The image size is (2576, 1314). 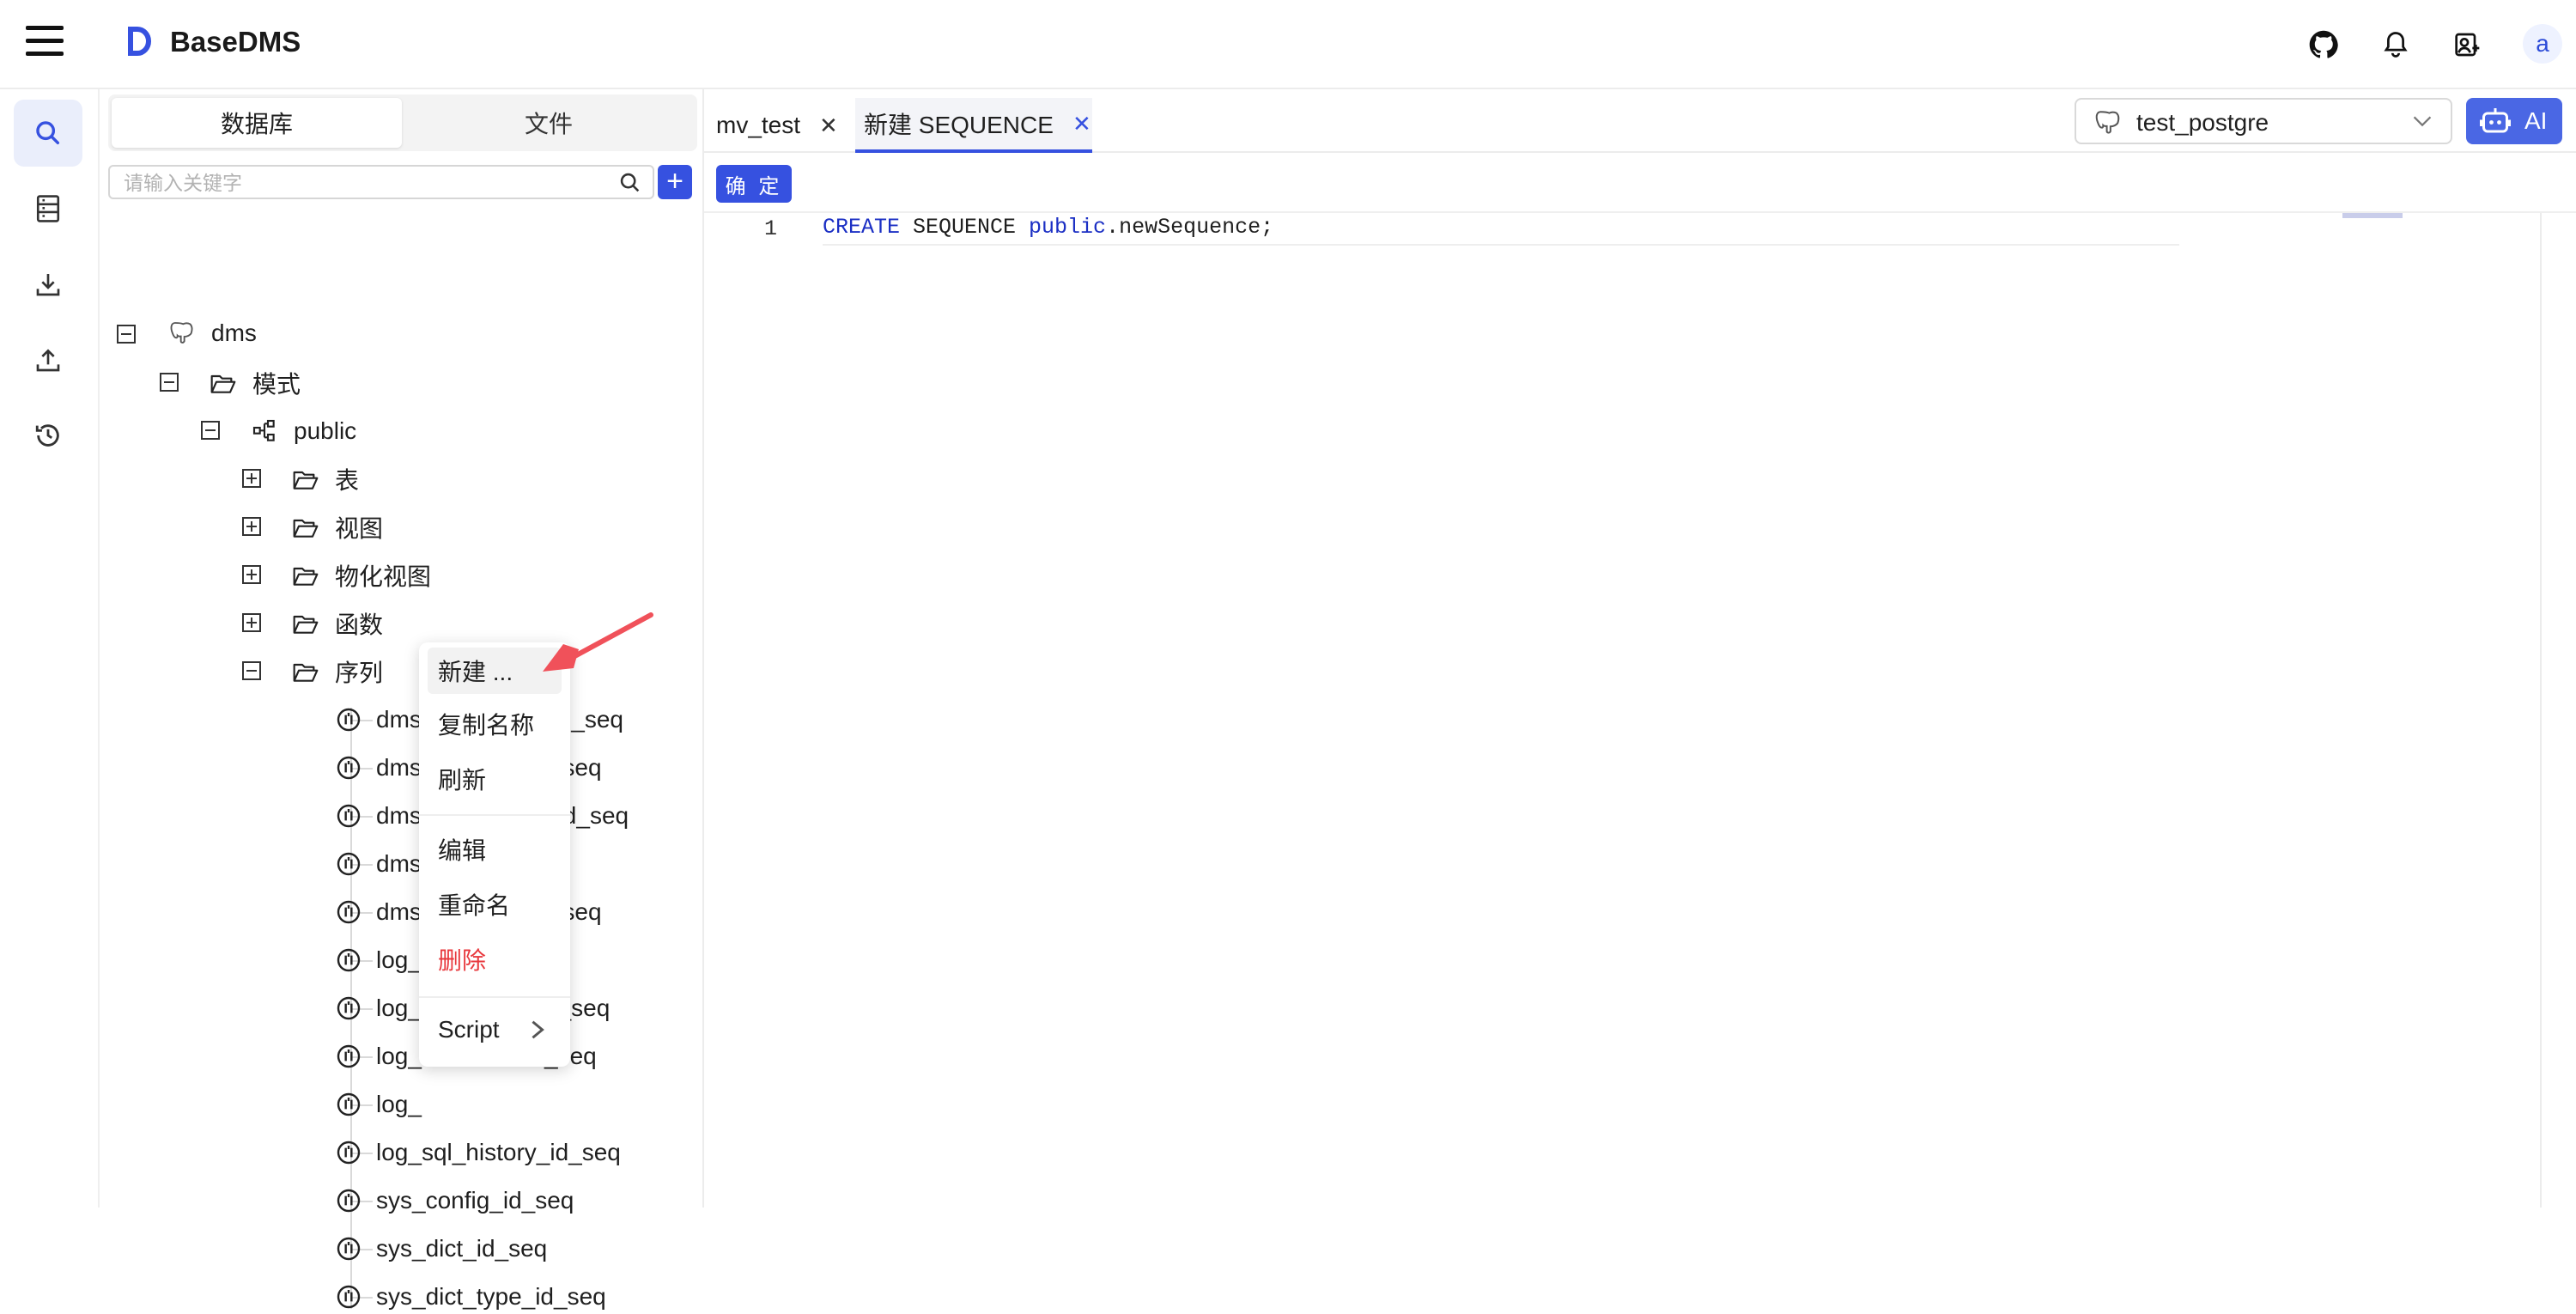 I want to click on tab-label: 新建 SEQUENCE, so click(x=959, y=125).